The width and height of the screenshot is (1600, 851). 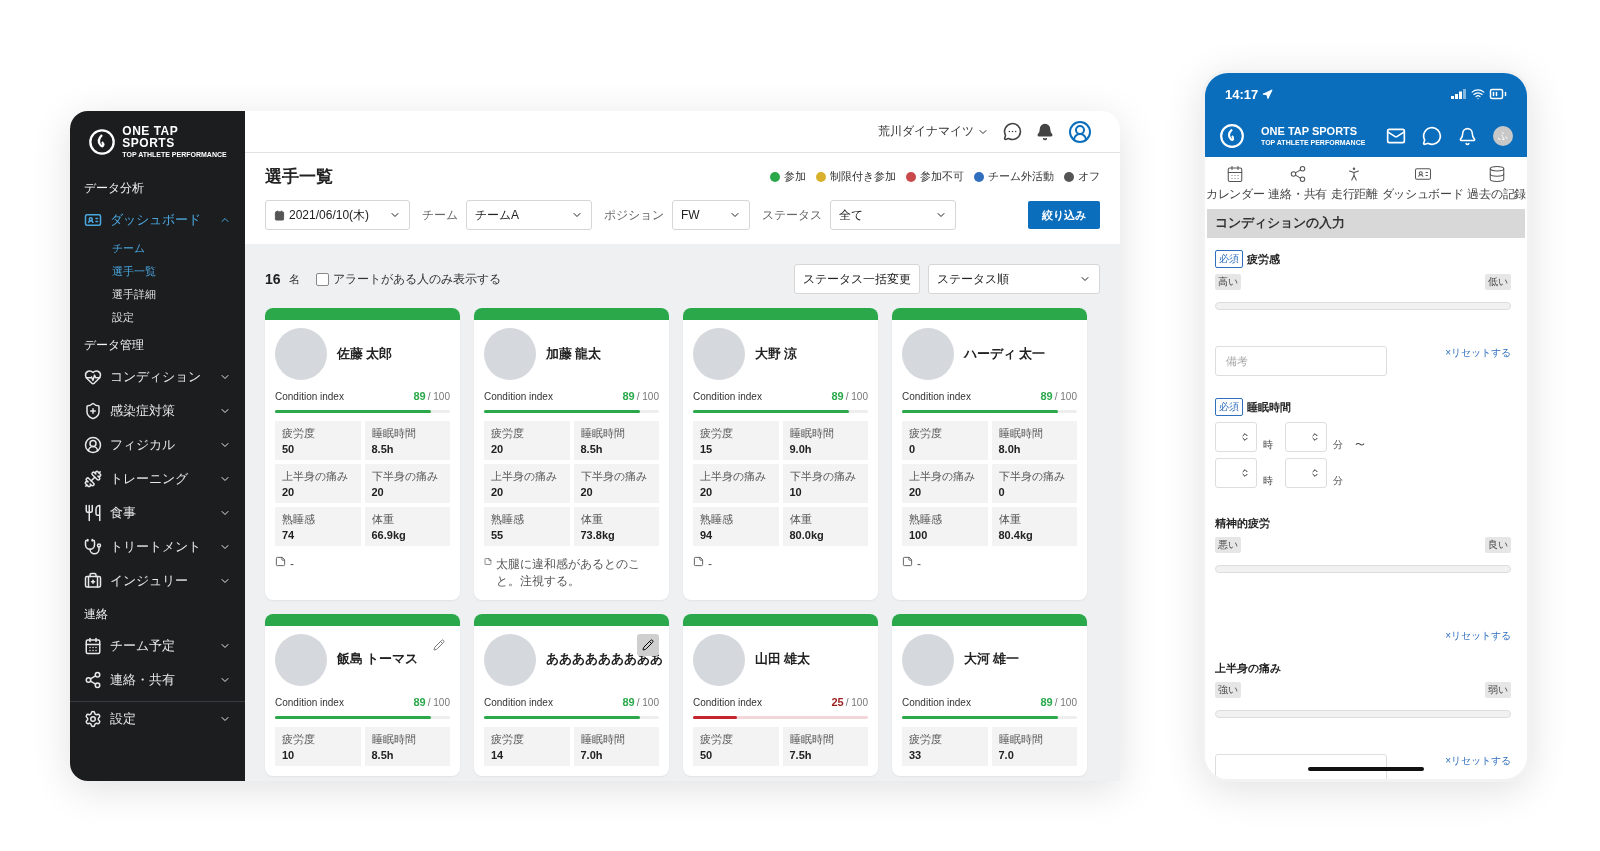 I want to click on sidebar-item: トレーニング, so click(x=157, y=479).